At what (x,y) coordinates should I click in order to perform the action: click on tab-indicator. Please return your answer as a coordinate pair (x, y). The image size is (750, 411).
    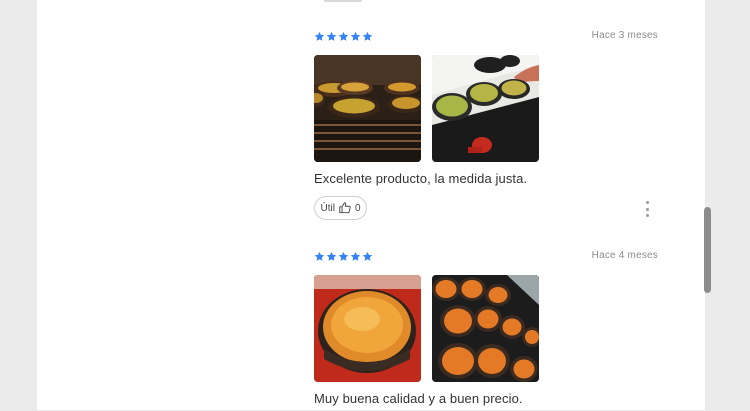
    Looking at the image, I should click on (343, 1).